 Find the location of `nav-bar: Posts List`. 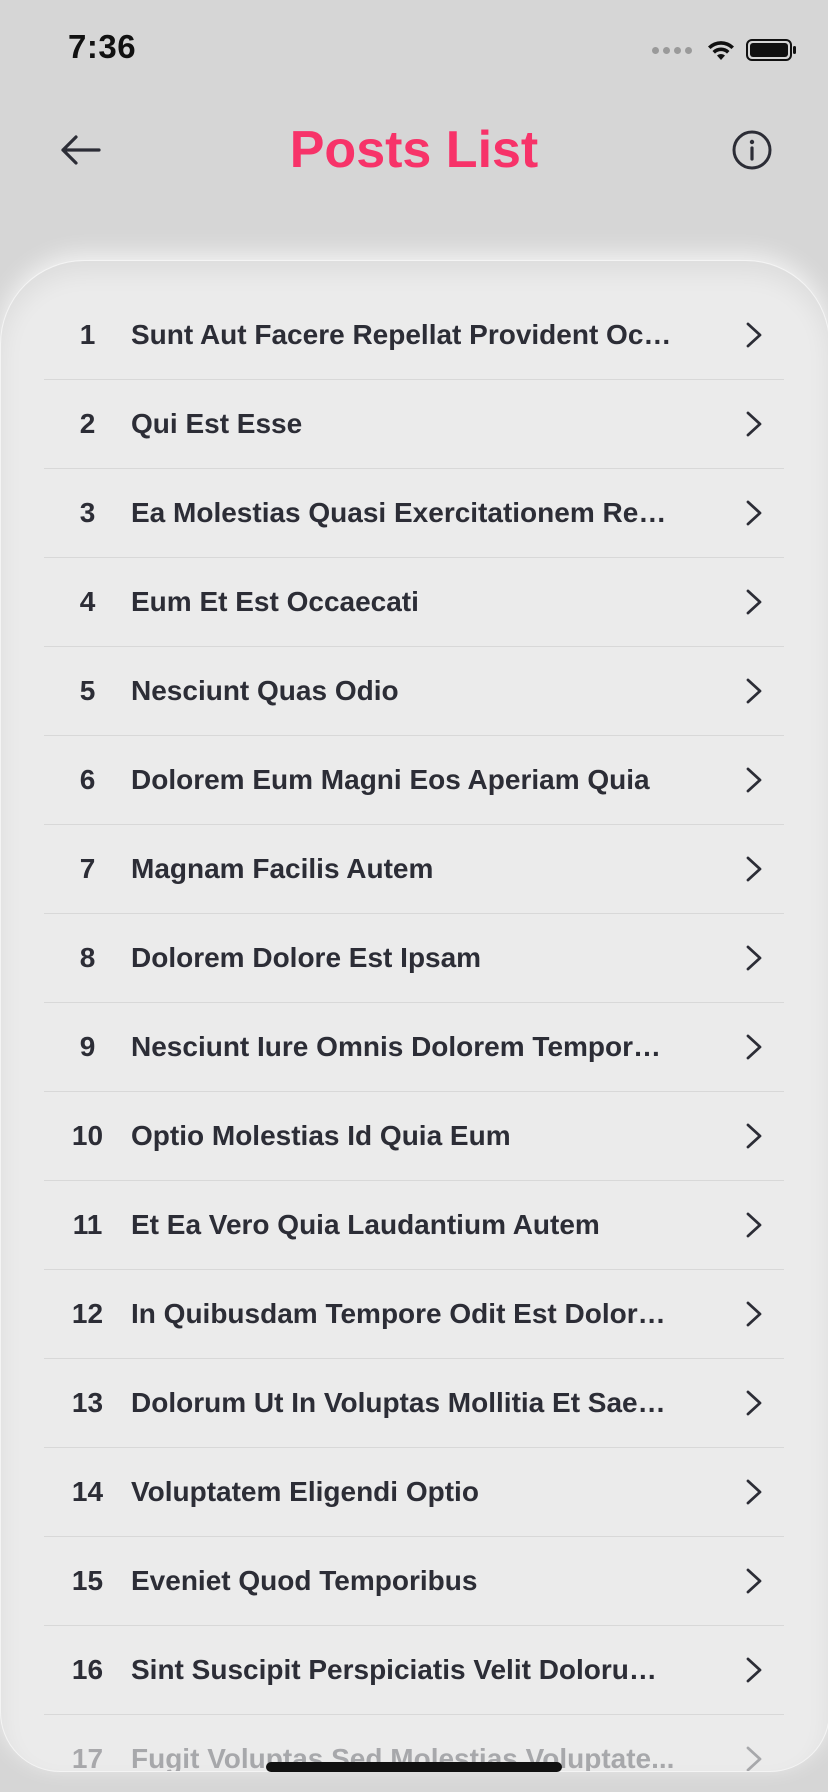

nav-bar: Posts List is located at coordinates (414, 150).